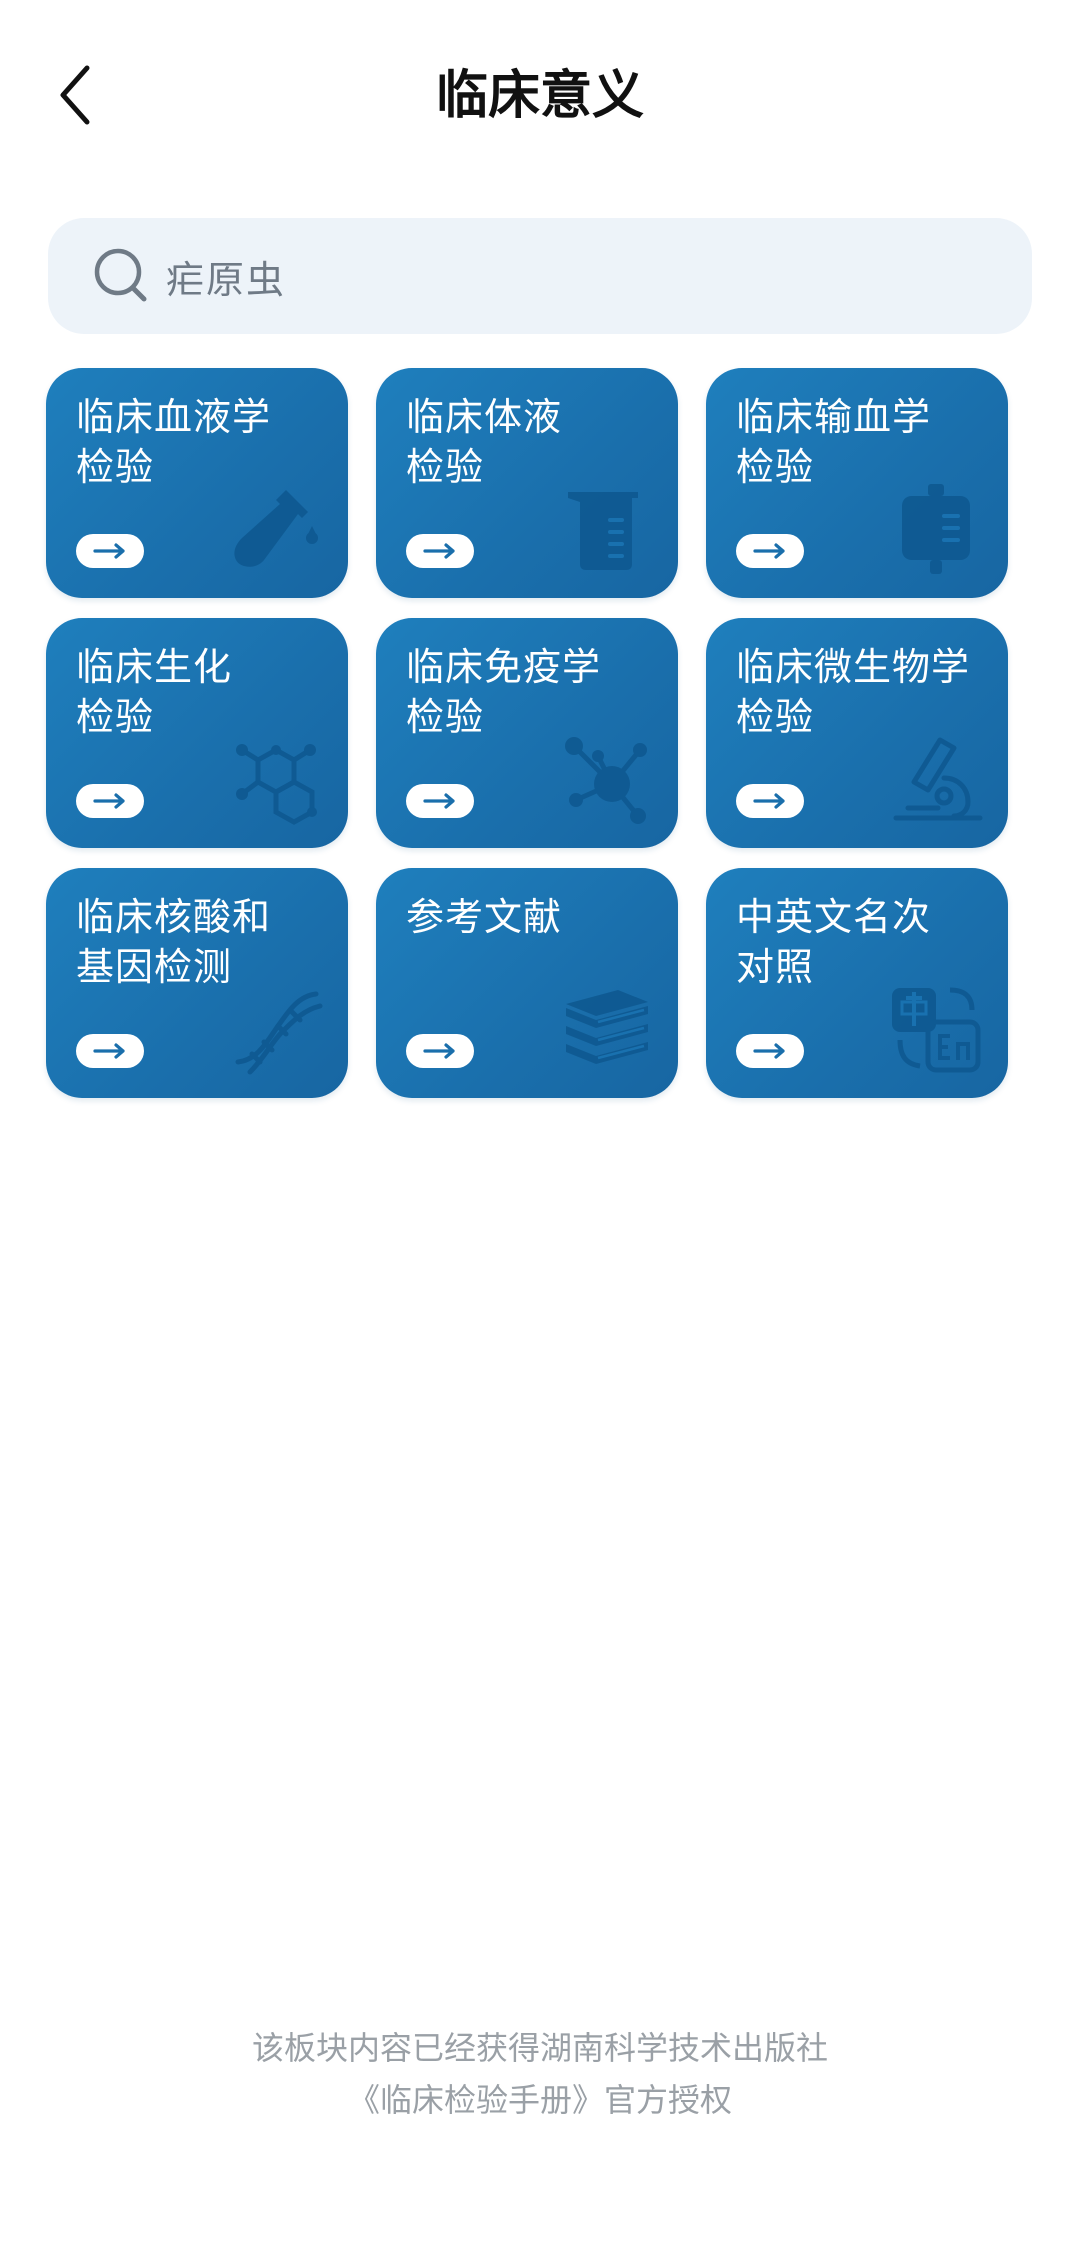  I want to click on dna-icon, so click(279, 1033).